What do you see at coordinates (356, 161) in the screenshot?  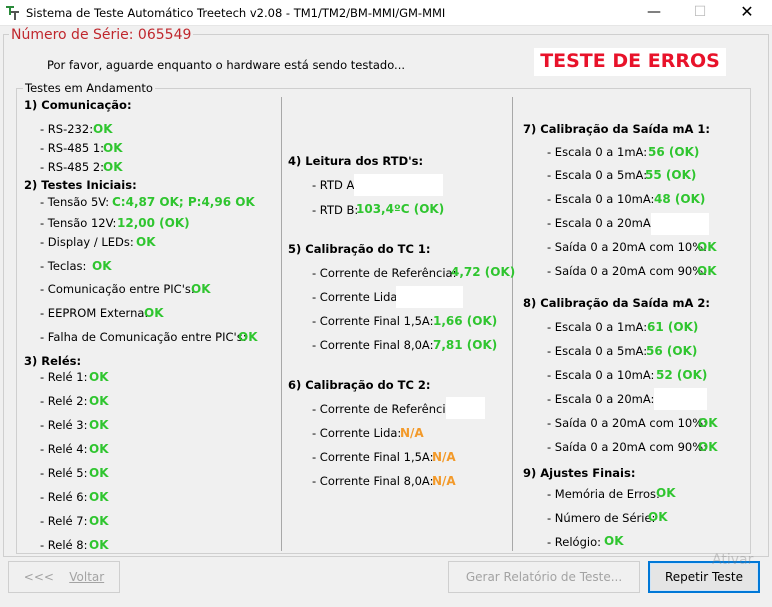 I see `section-rtd: 4) Leitura dos RTD's:` at bounding box center [356, 161].